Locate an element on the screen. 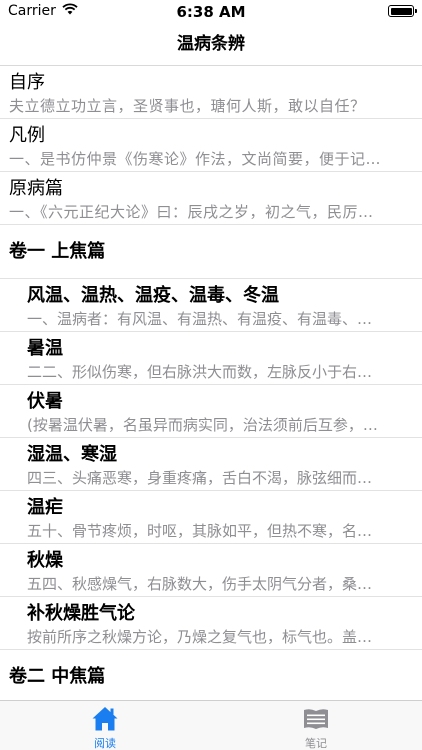  tab-notes-label: 笔记 is located at coordinates (316, 743).